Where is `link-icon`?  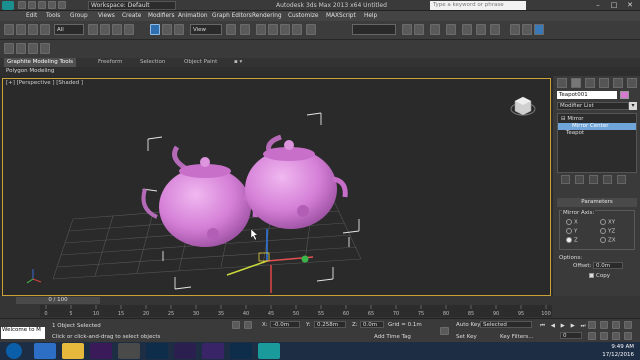 link-icon is located at coordinates (33, 29).